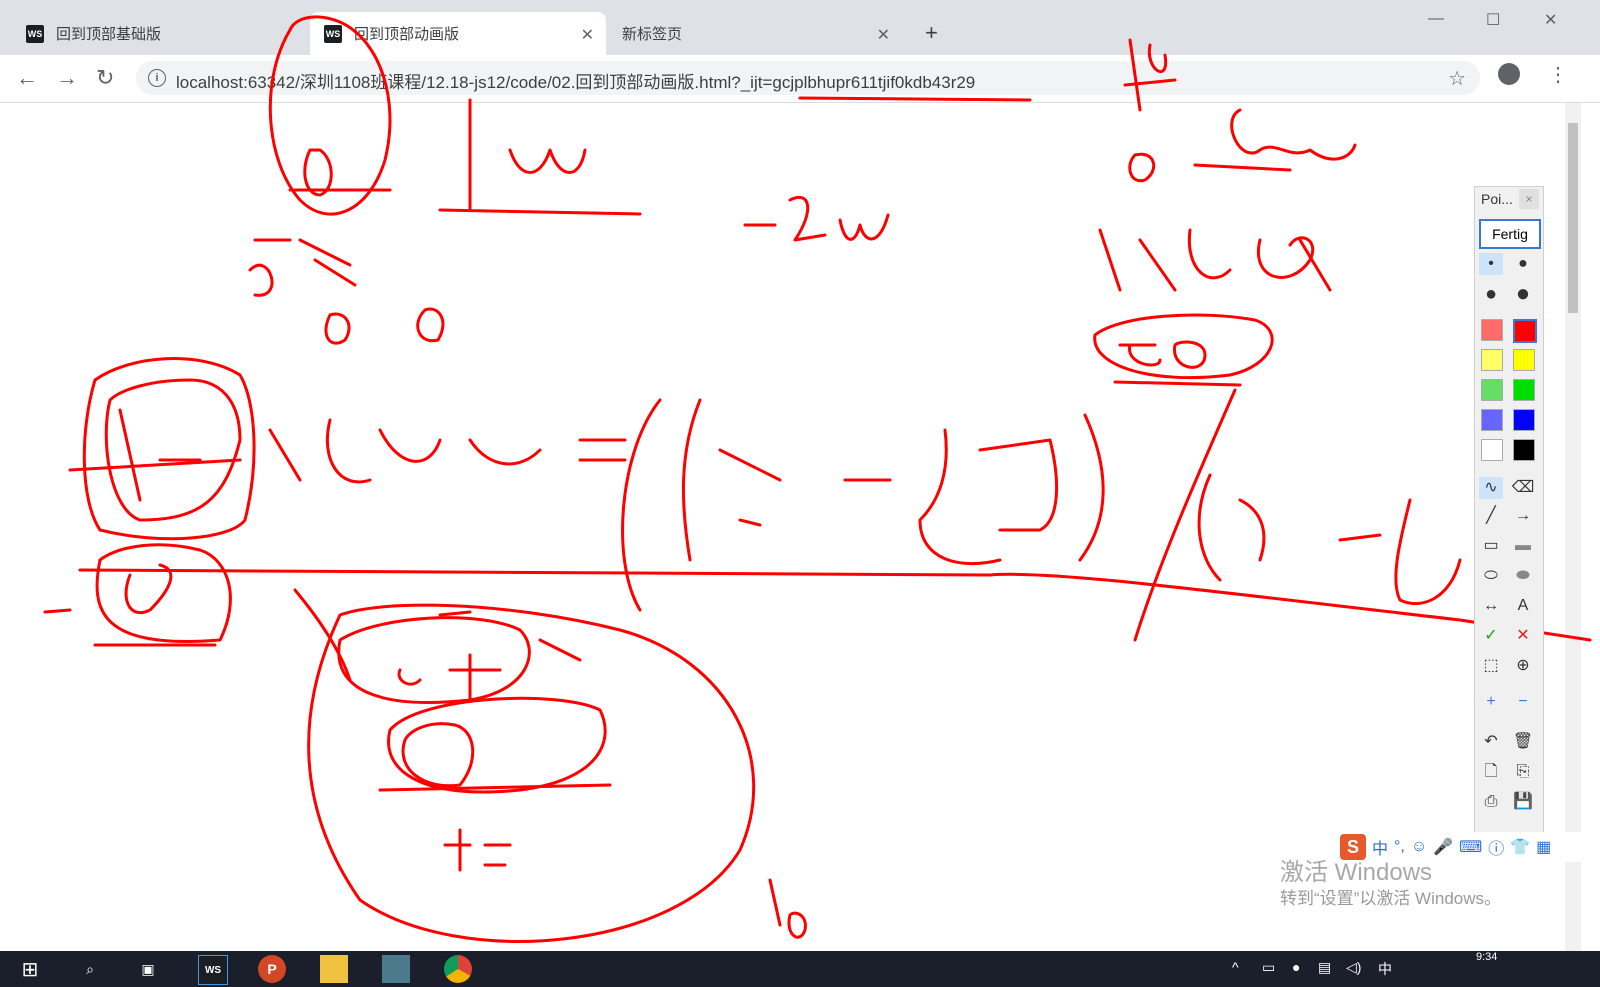  What do you see at coordinates (800, 969) in the screenshot?
I see `taskbar: ⊞ ⌕ ▣ WS P ^ ▭ ● ▤ ◁) 中 9:34` at bounding box center [800, 969].